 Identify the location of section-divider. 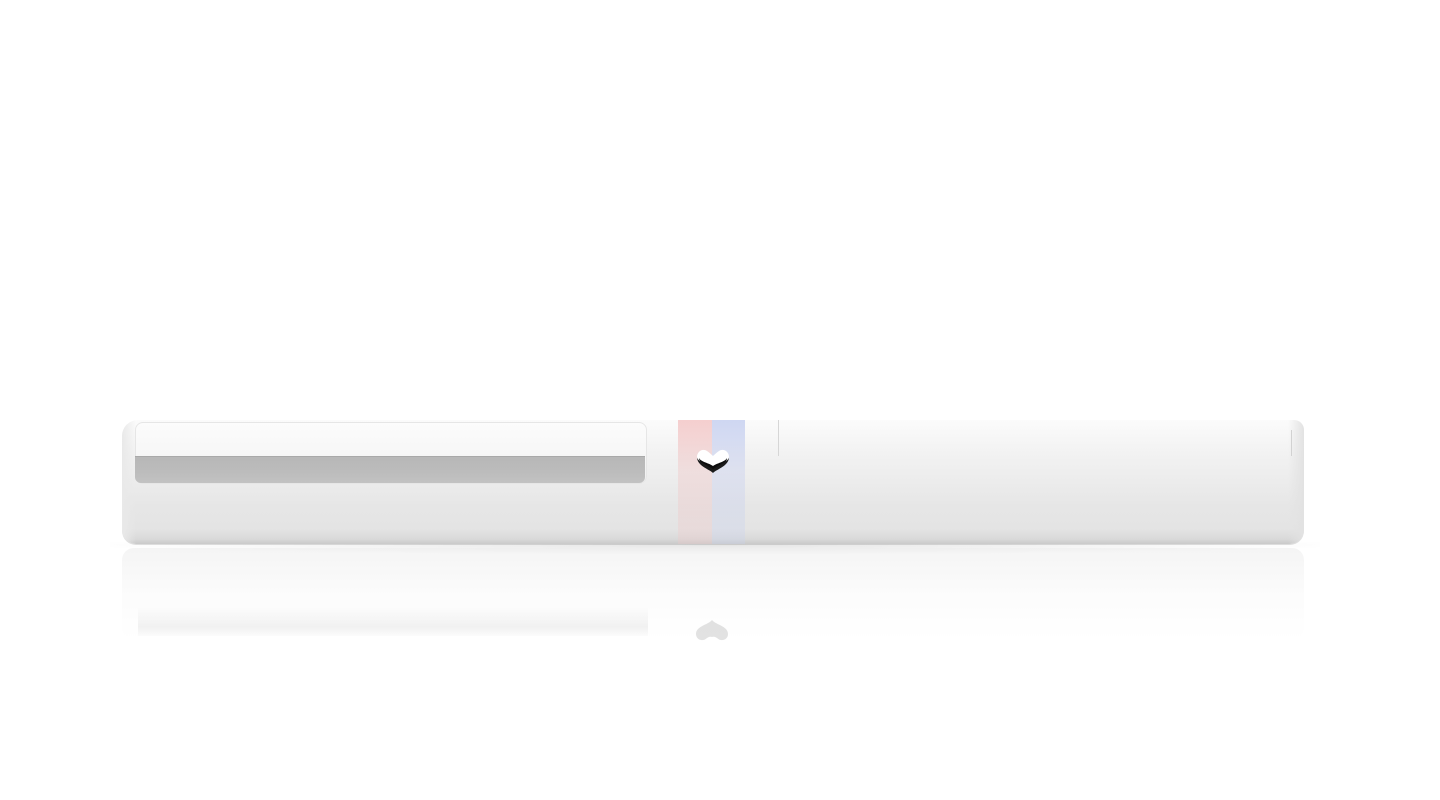
(778, 438).